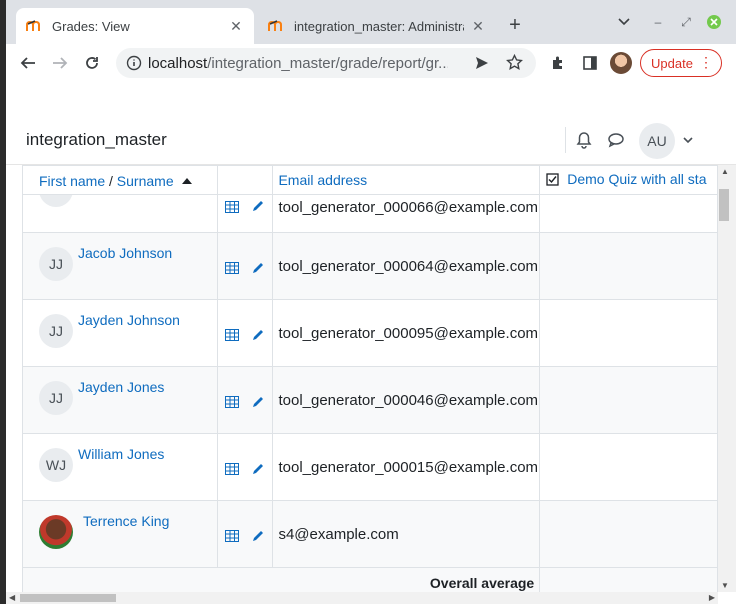 This screenshot has width=736, height=604. What do you see at coordinates (125, 253) in the screenshot?
I see `user-name-link: Jacob Johnson` at bounding box center [125, 253].